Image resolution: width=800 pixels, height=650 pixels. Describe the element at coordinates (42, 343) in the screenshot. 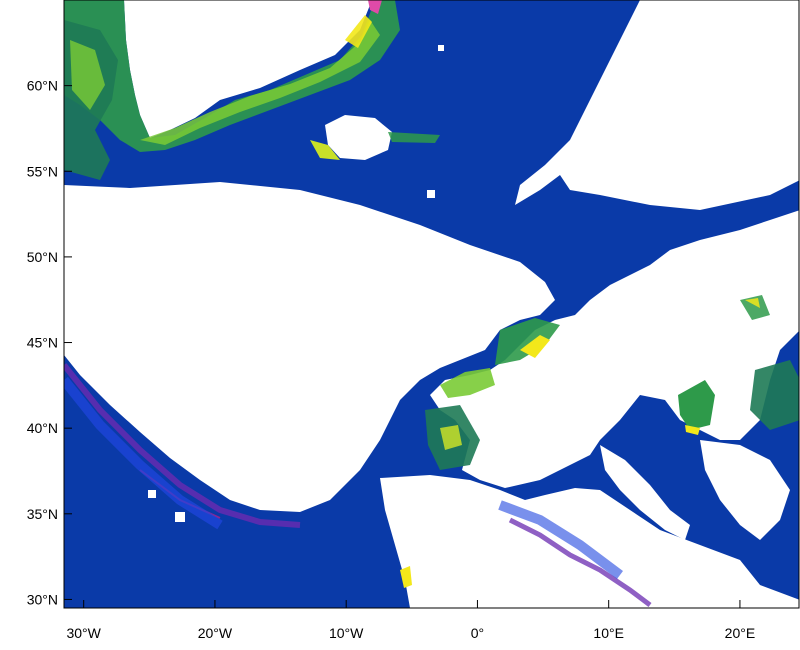

I see `y-tick-label: 45°N` at that location.